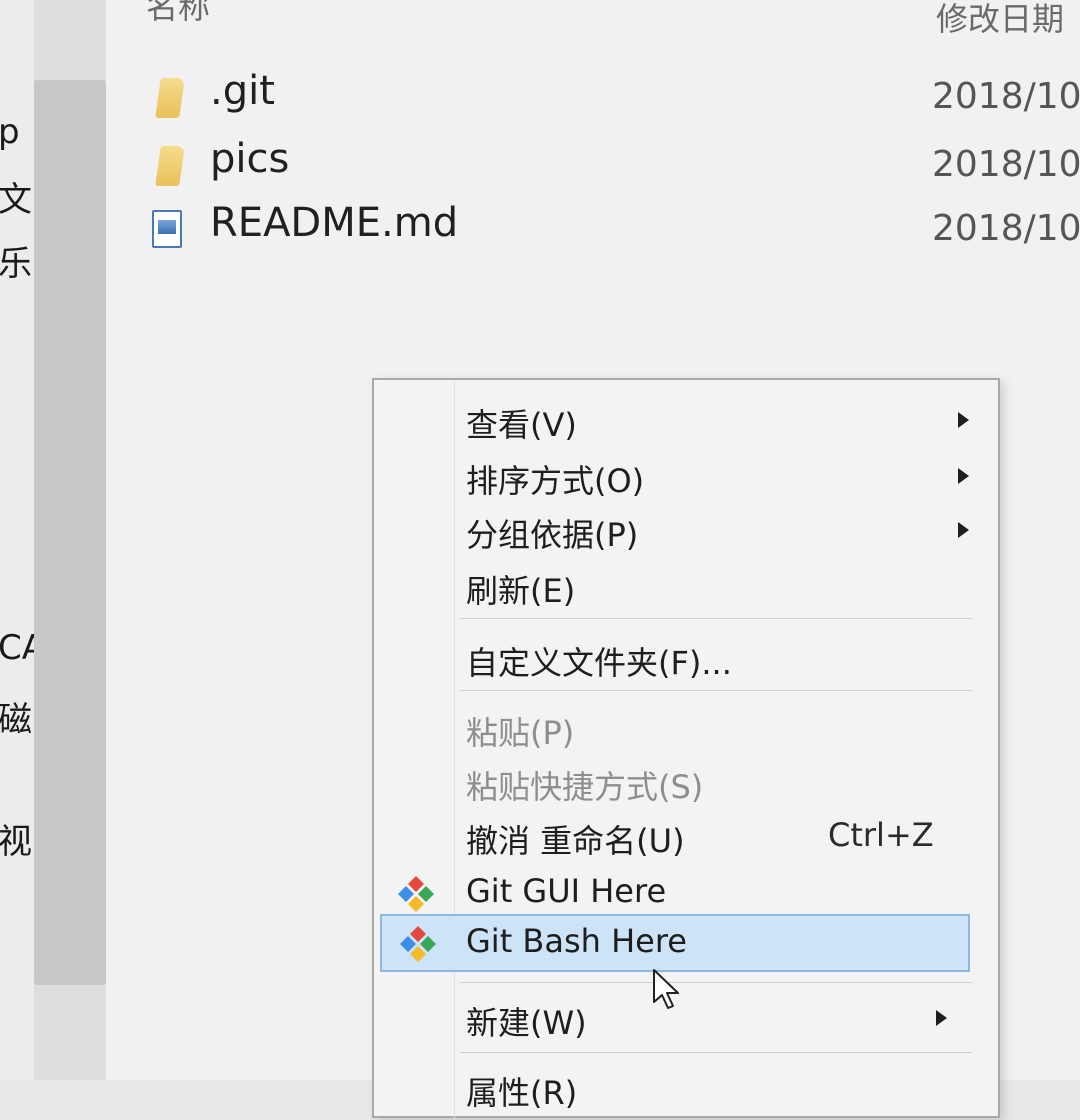 Image resolution: width=1080 pixels, height=1120 pixels. Describe the element at coordinates (16, 260) in the screenshot. I see `nav-item: 乐` at that location.